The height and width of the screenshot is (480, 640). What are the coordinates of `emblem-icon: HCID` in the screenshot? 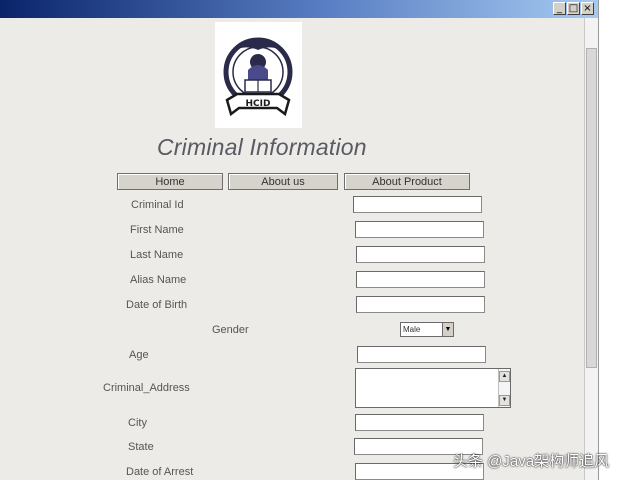 It's located at (258, 77).